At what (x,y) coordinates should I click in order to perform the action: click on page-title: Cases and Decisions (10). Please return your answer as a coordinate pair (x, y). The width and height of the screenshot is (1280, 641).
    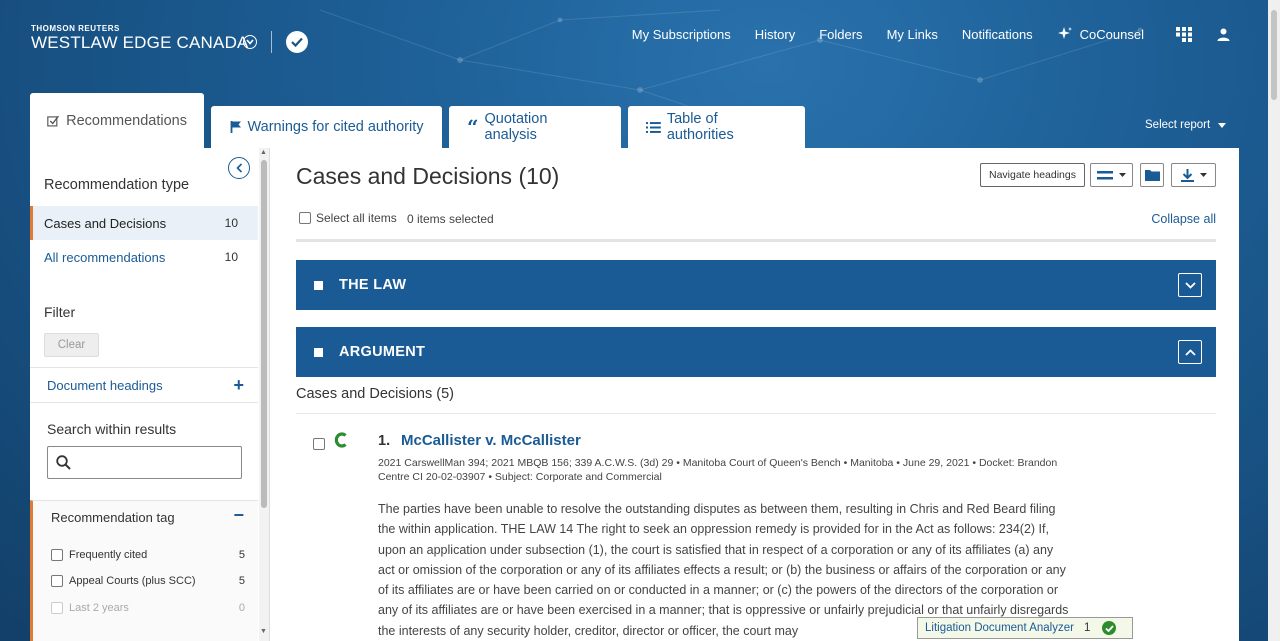
    Looking at the image, I should click on (428, 176).